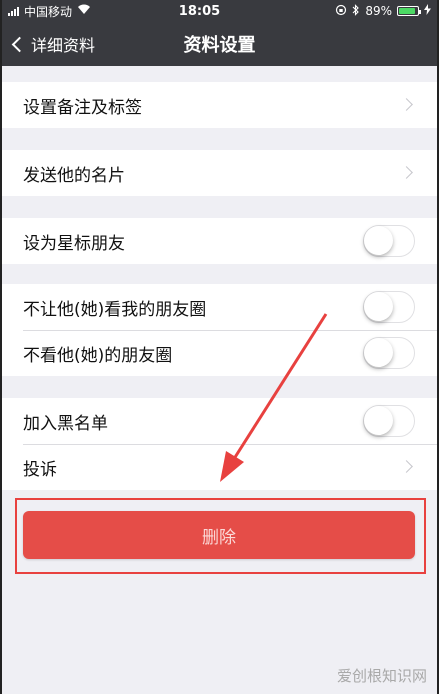 This screenshot has width=439, height=694. Describe the element at coordinates (381, 676) in the screenshot. I see `watermark: 爱创根知识网` at that location.